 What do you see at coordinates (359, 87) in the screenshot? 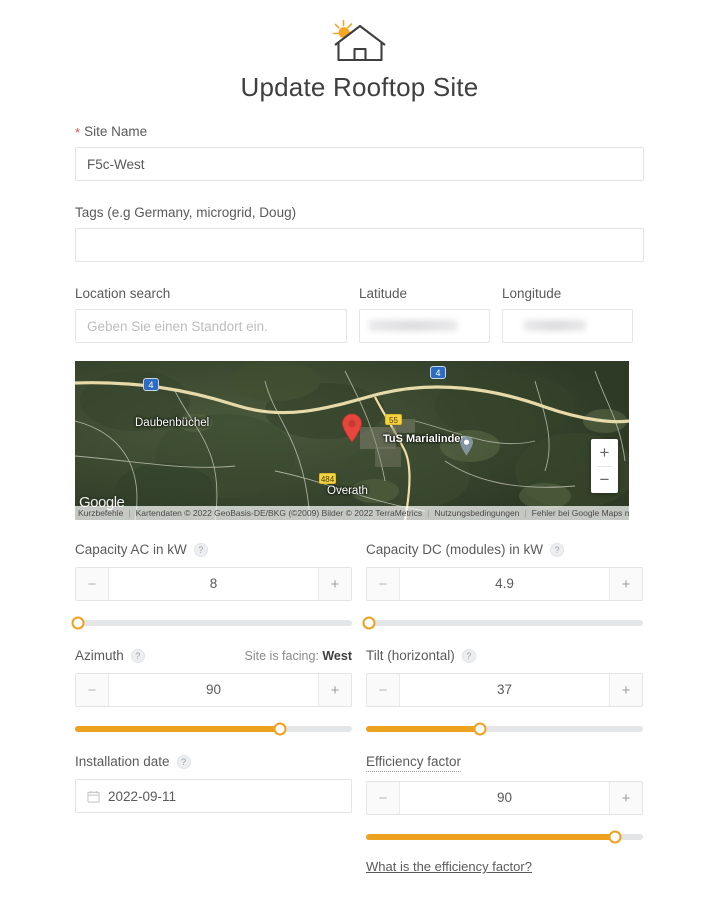
I see `page-title: Update Rooftop Site` at bounding box center [359, 87].